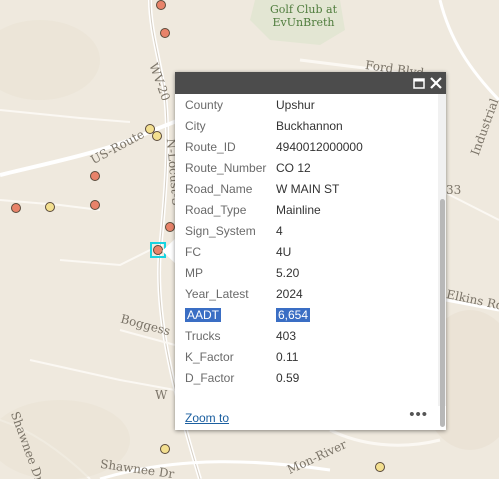 The height and width of the screenshot is (479, 499). I want to click on table-row: FC 4U, so click(274, 251).